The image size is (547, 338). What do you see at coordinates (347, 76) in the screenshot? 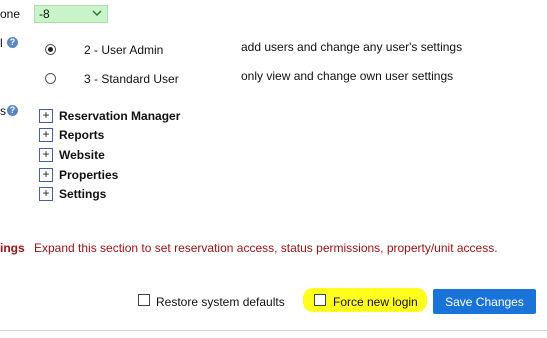
I see `option-standard-user-description: only view and change own user settings` at bounding box center [347, 76].